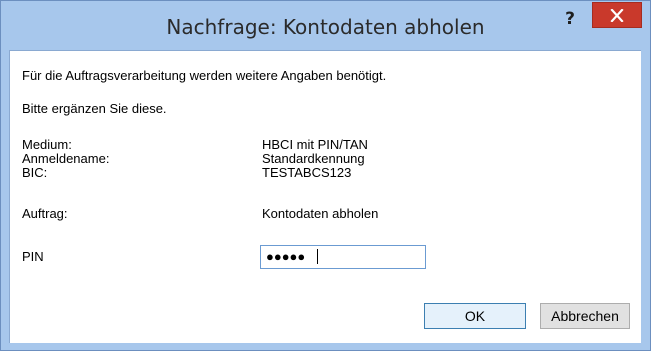  Describe the element at coordinates (35, 172) in the screenshot. I see `bic-label: BIC:` at that location.